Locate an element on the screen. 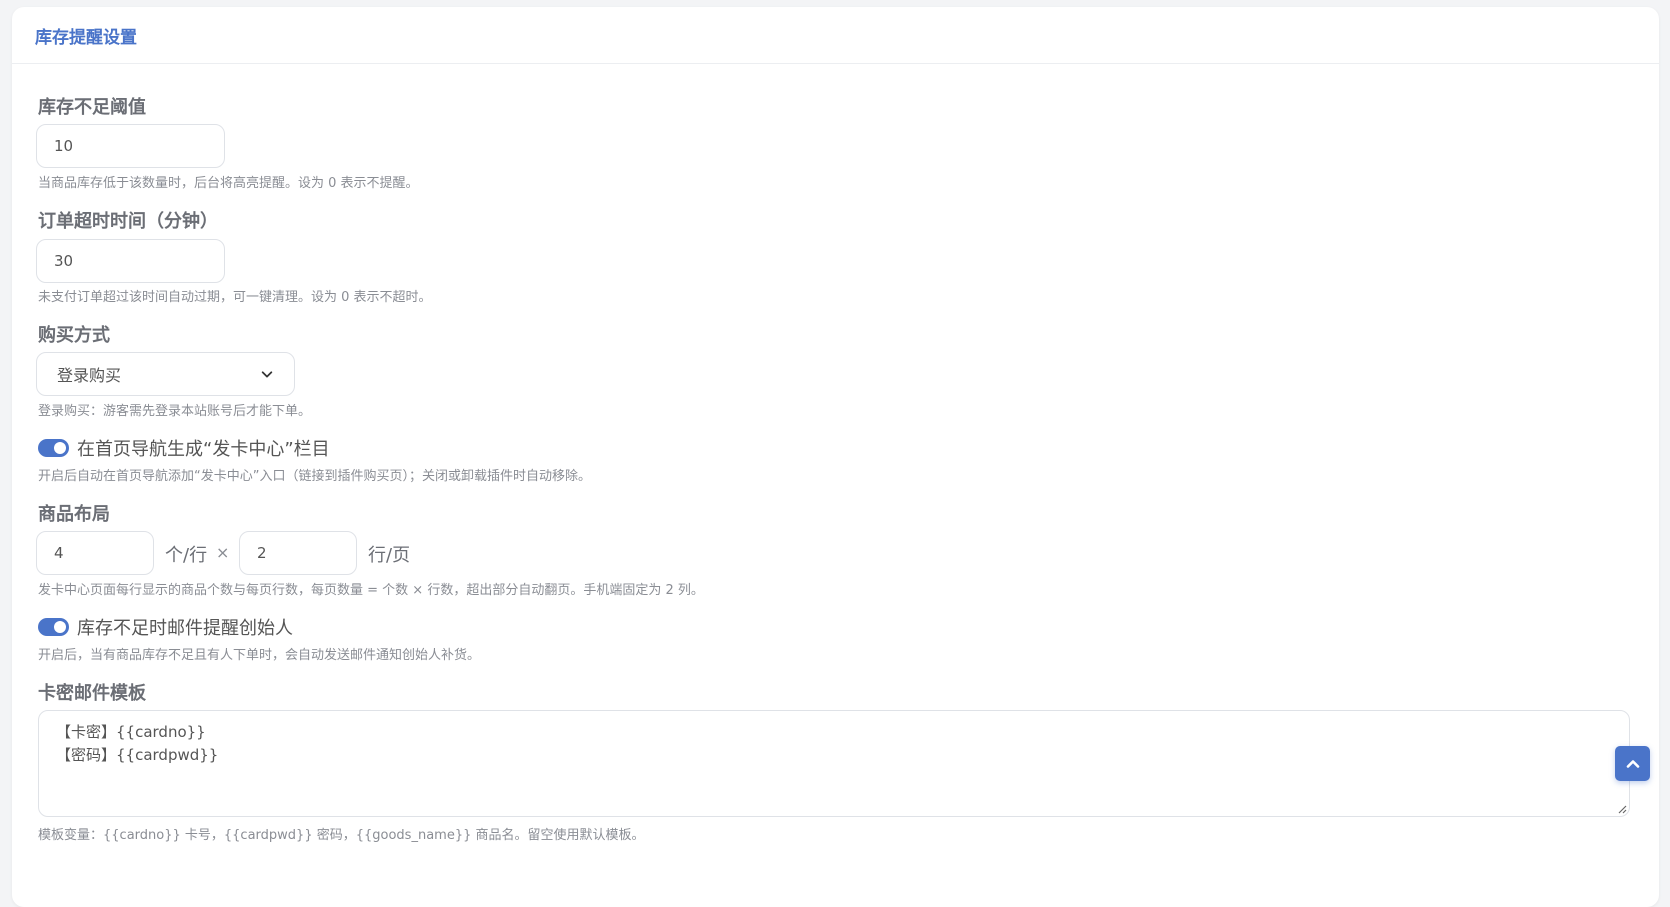  nav-toggle-label: 在首页导航生成“发卡中心”栏目 is located at coordinates (203, 449).